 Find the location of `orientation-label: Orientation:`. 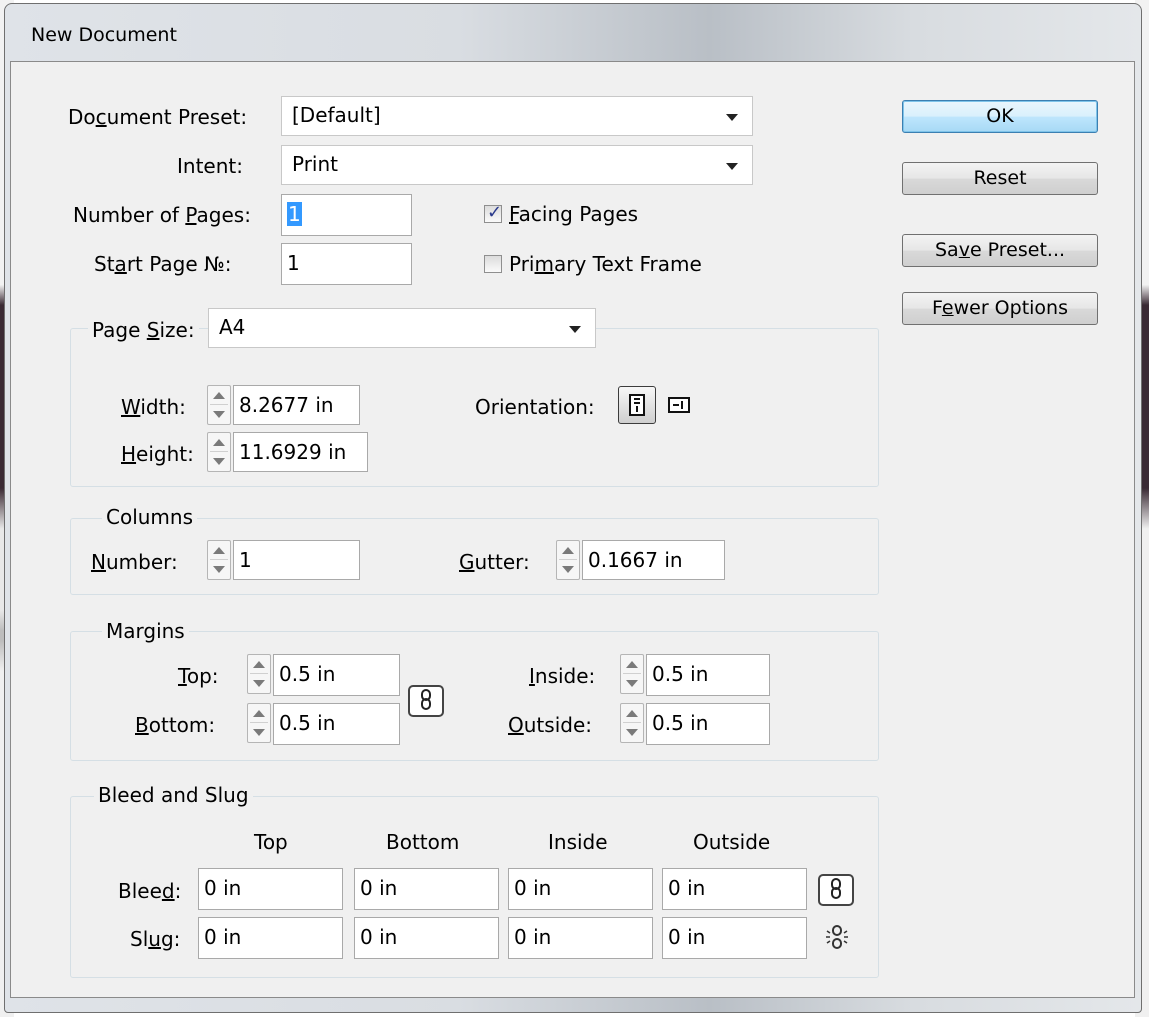

orientation-label: Orientation: is located at coordinates (535, 407).